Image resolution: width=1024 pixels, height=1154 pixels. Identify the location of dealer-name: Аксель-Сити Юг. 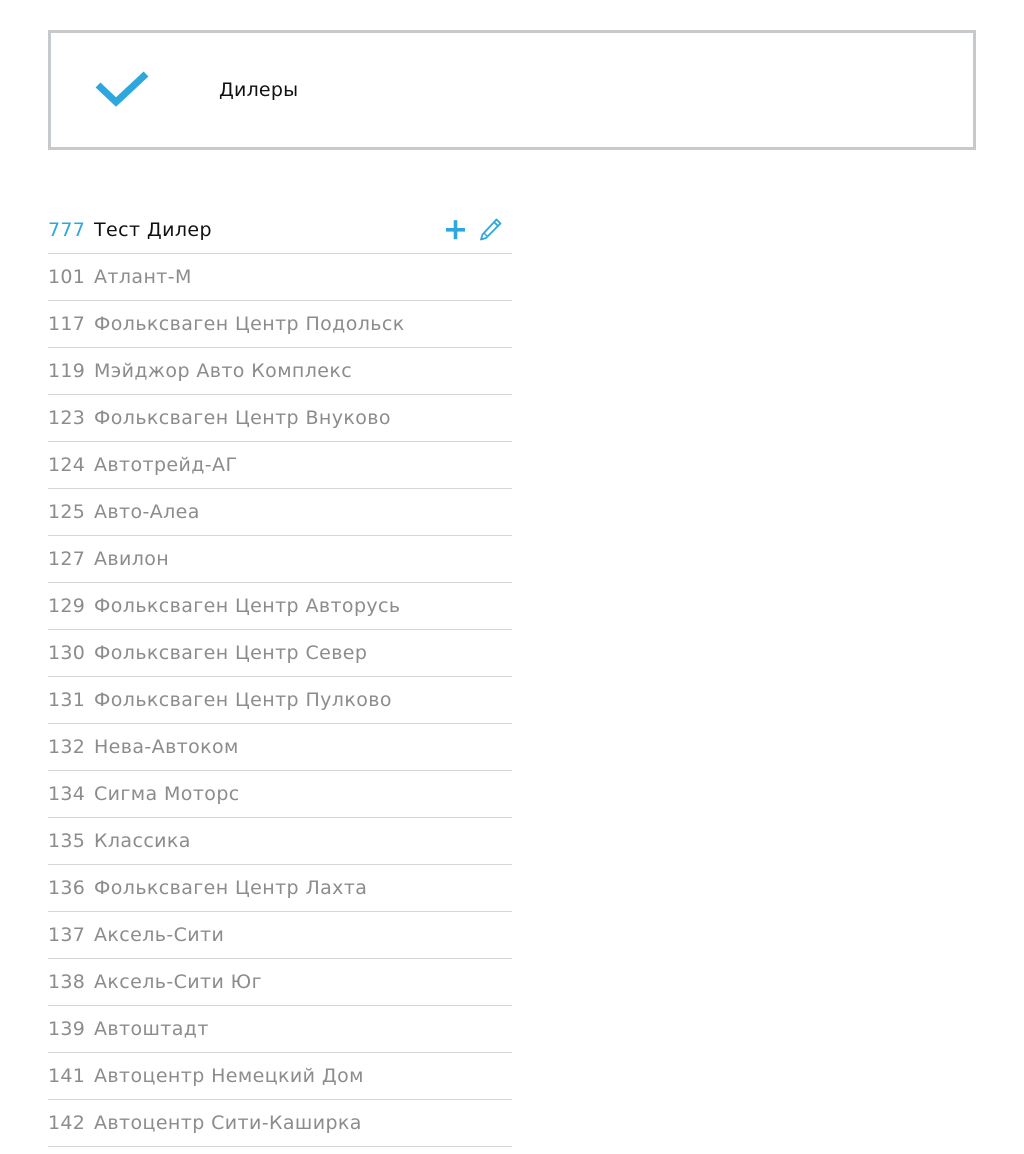
(178, 982).